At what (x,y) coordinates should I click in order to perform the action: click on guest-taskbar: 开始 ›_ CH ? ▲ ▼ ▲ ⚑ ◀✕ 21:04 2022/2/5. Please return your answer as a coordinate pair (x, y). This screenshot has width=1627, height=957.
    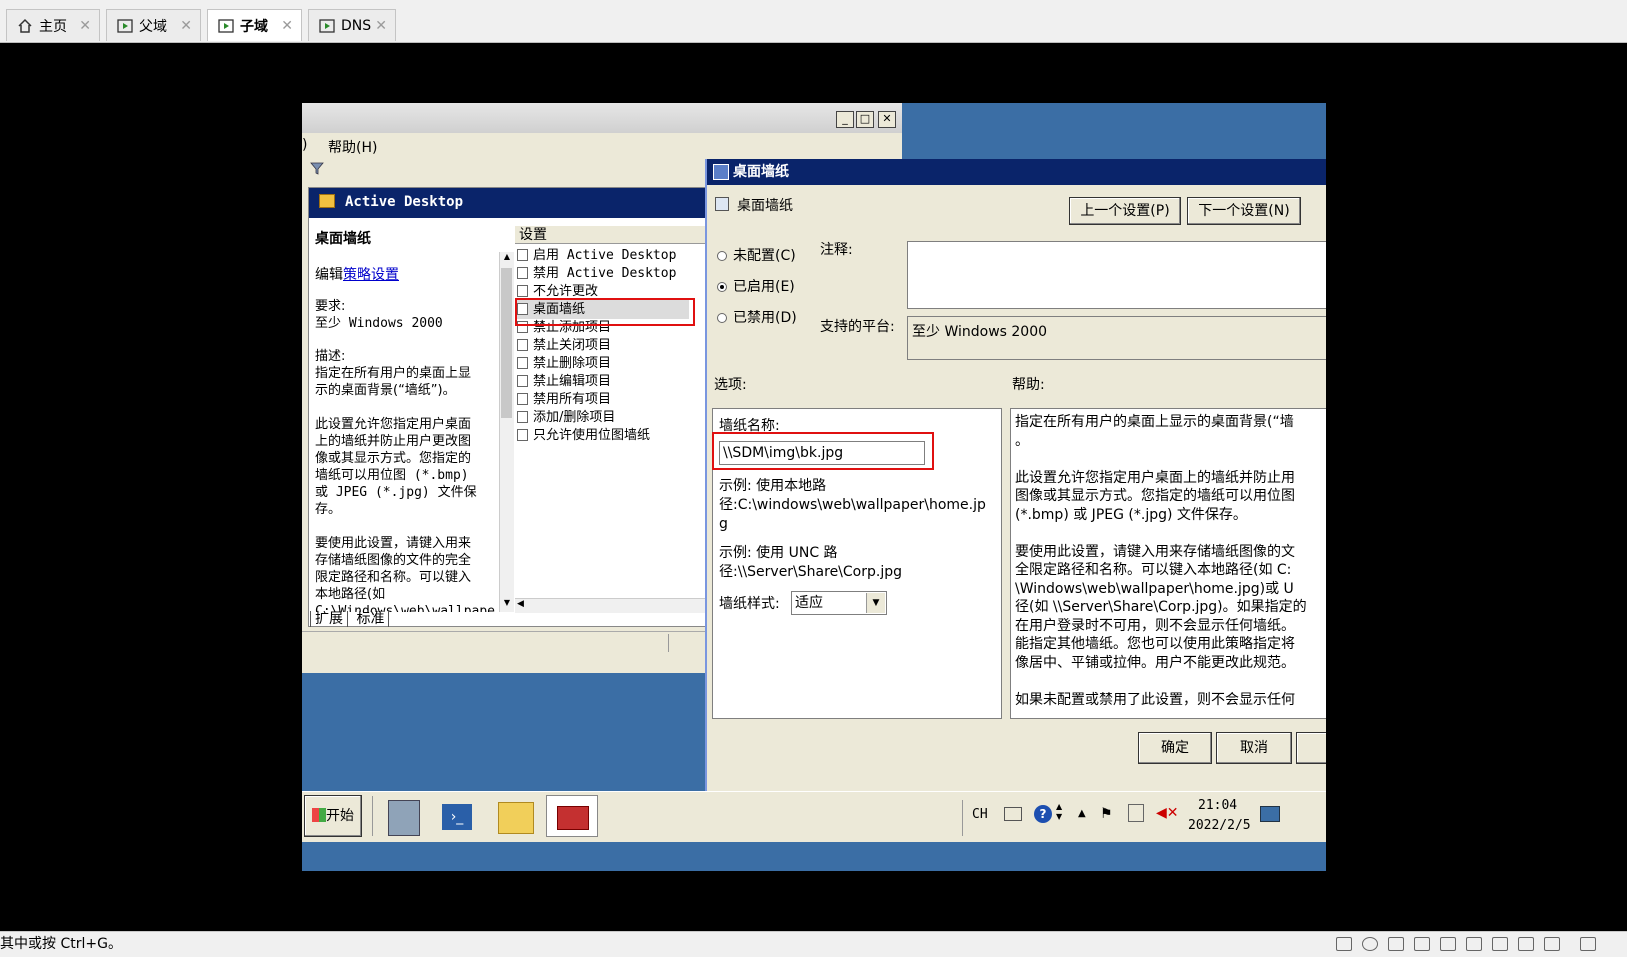
    Looking at the image, I should click on (814, 816).